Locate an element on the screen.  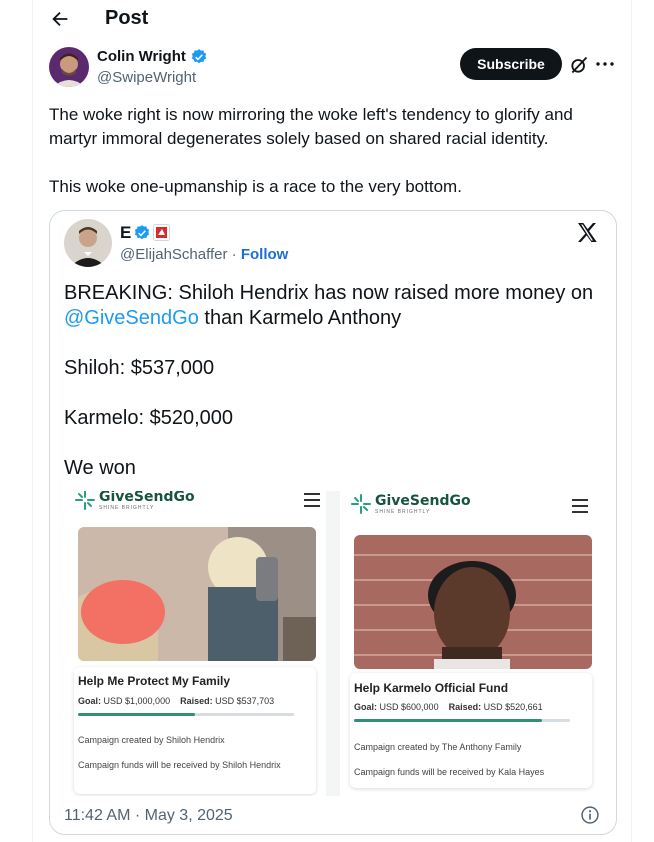
goal-value: USD $1,000,000 is located at coordinates (137, 701).